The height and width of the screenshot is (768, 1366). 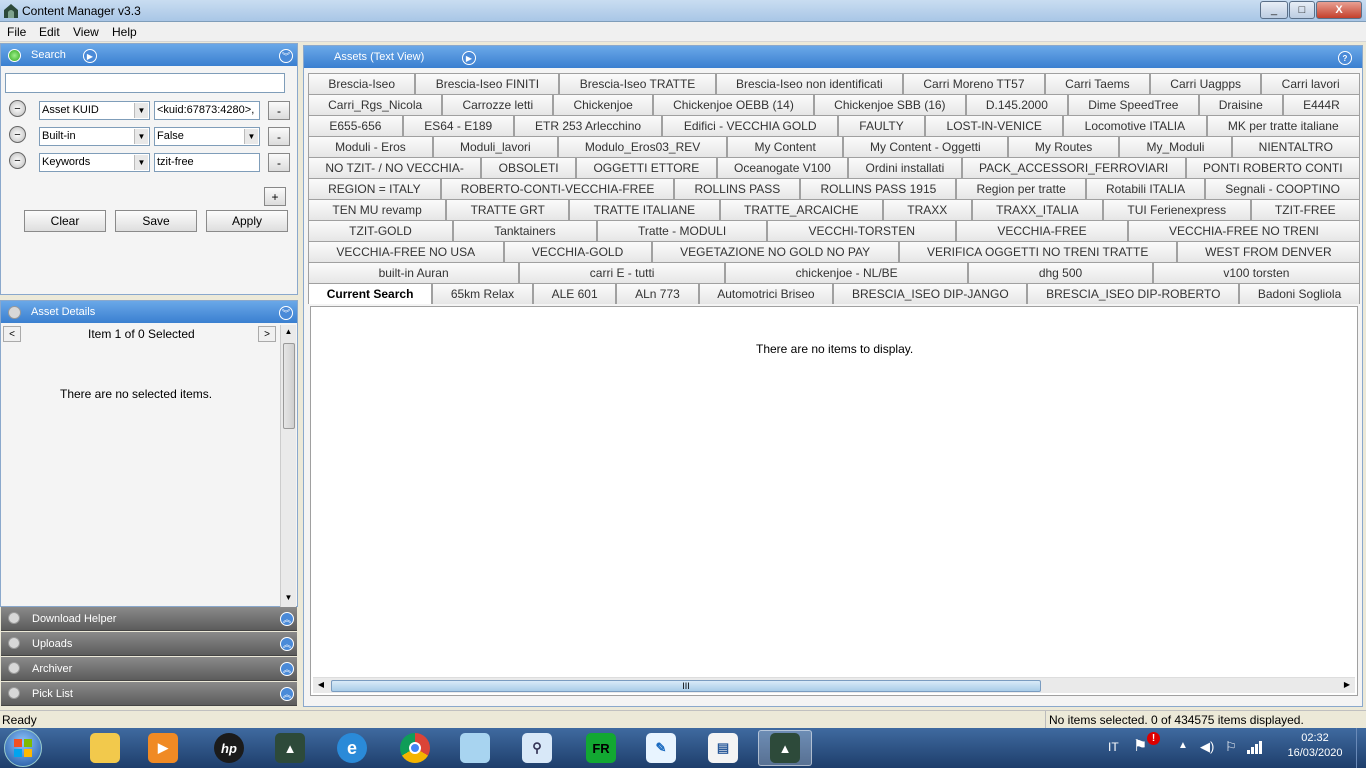 I want to click on asset-tab: Brescia-Iseo, so click(x=362, y=83).